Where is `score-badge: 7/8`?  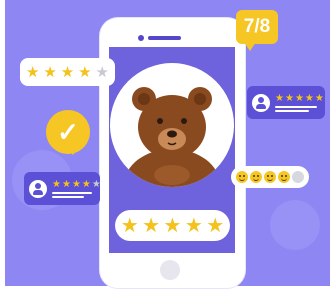 score-badge: 7/8 is located at coordinates (257, 27).